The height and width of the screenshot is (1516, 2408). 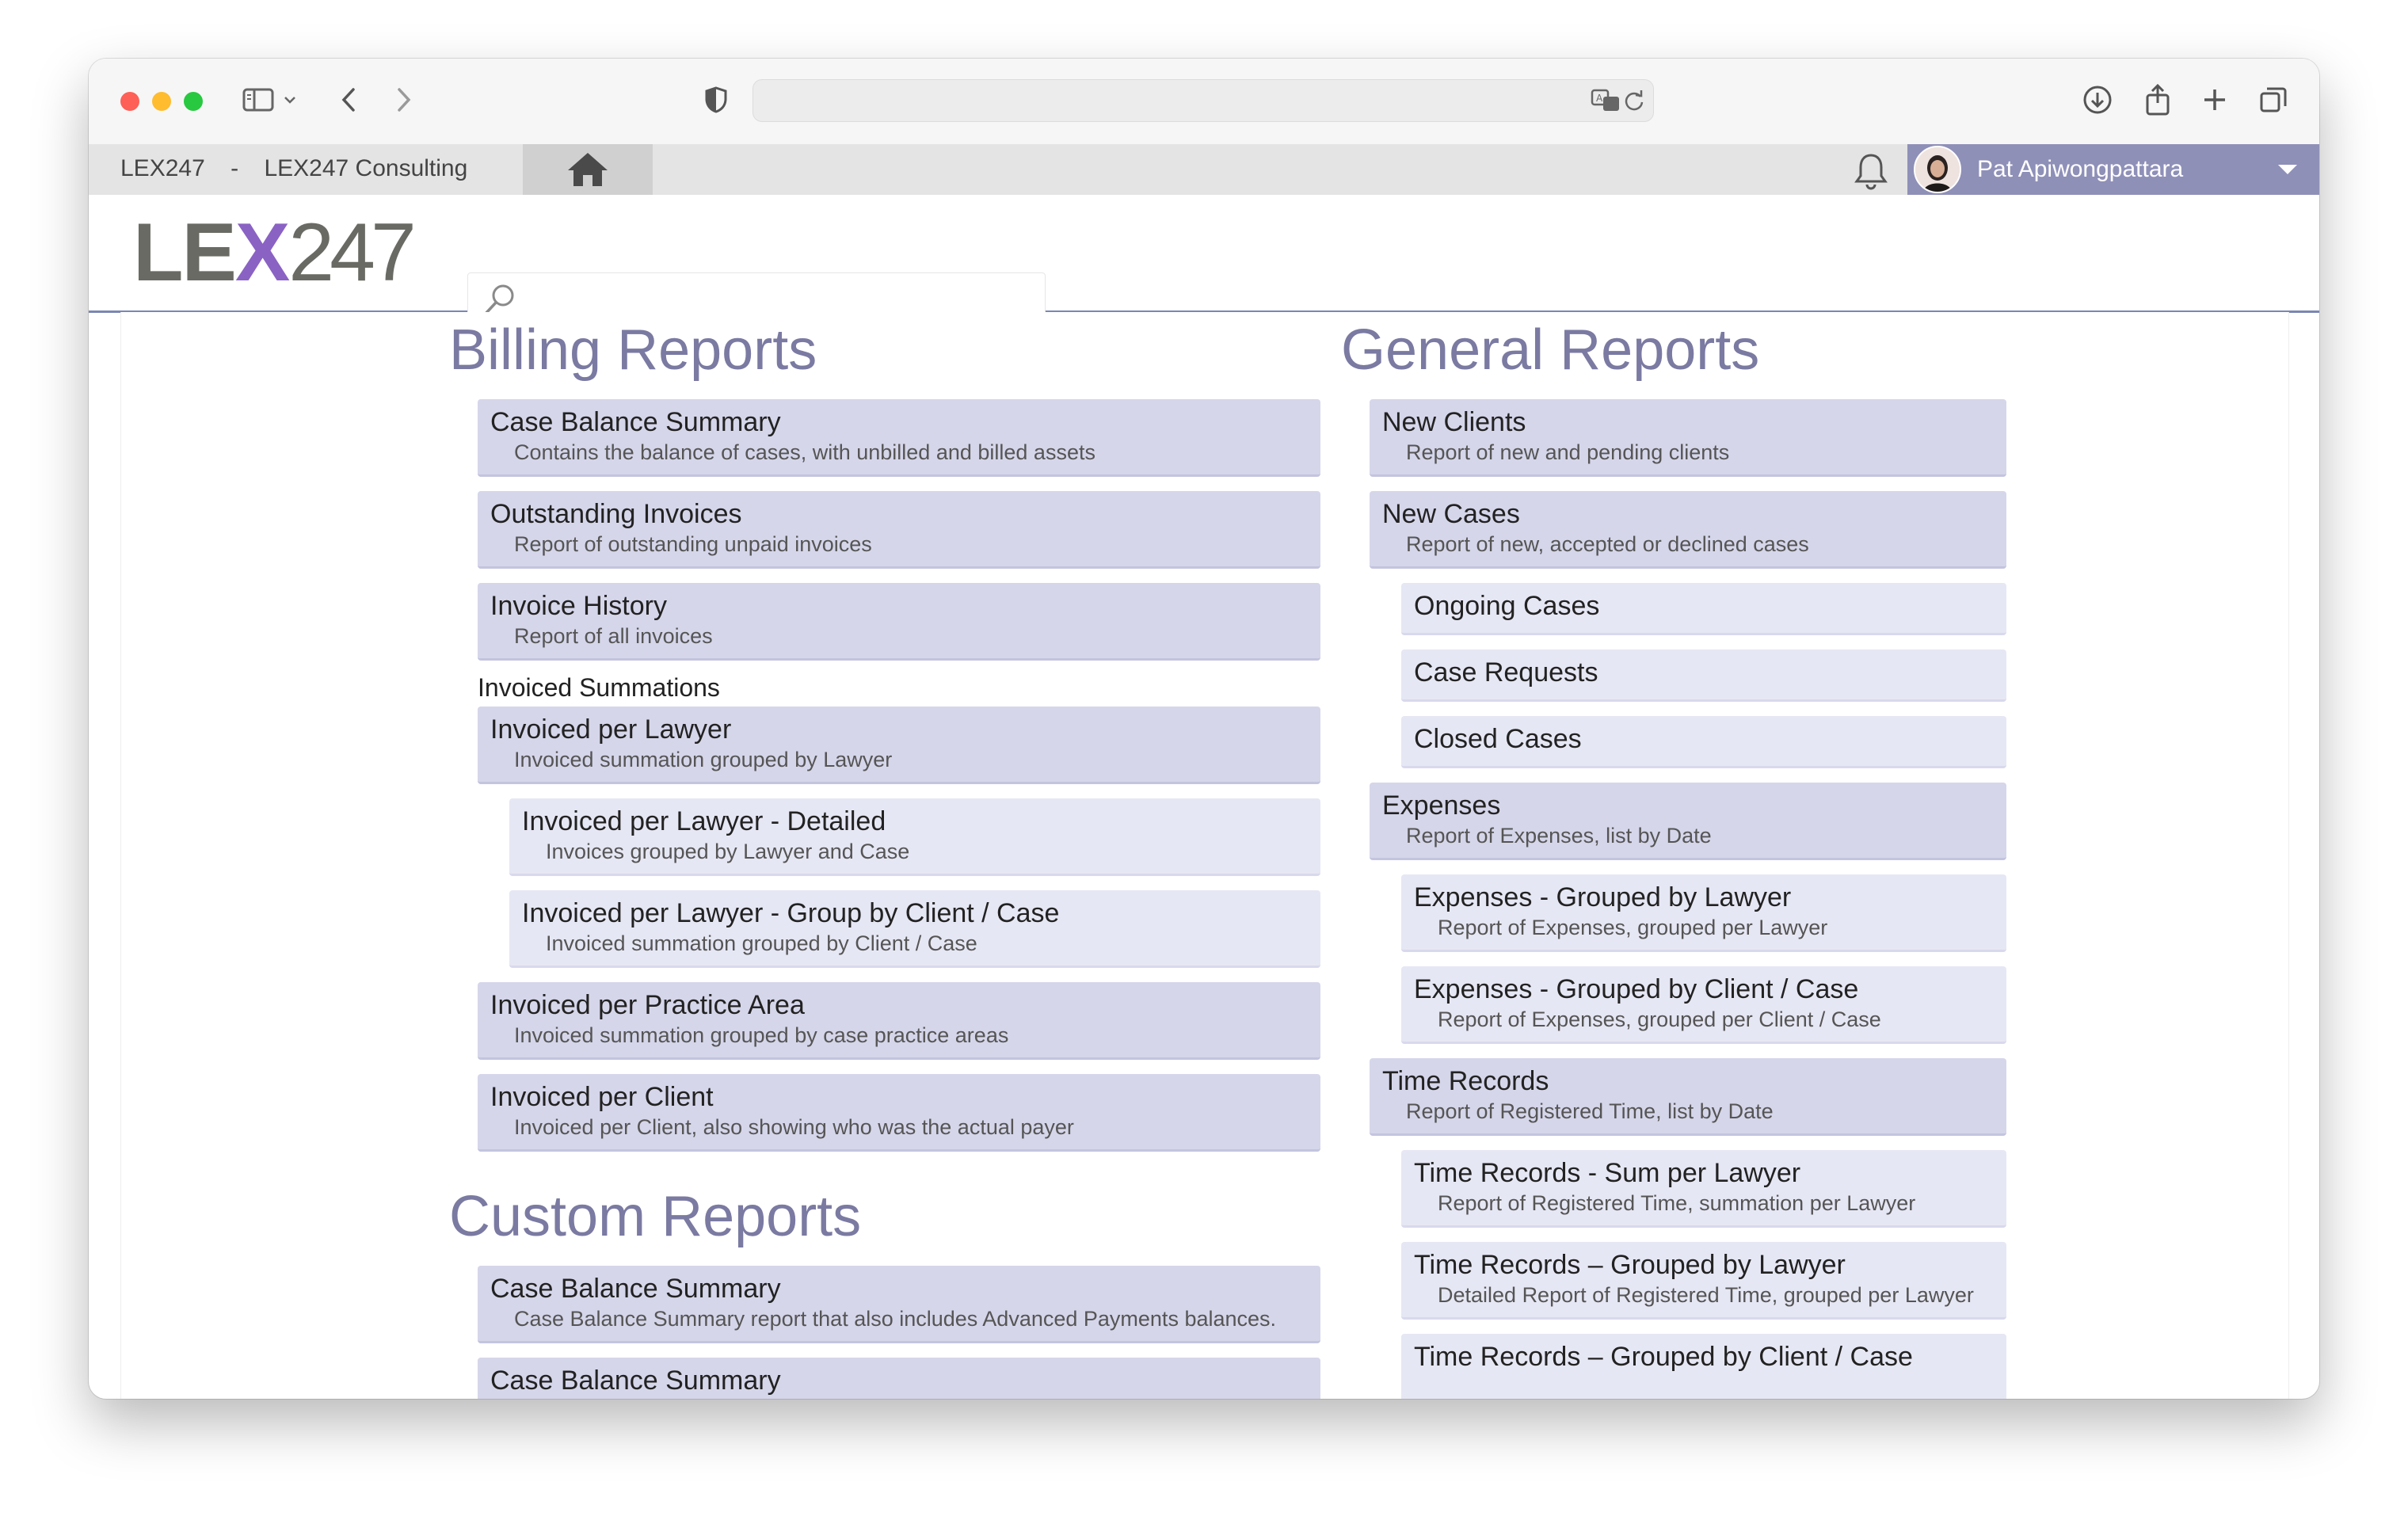 I want to click on bell-icon, so click(x=1871, y=172).